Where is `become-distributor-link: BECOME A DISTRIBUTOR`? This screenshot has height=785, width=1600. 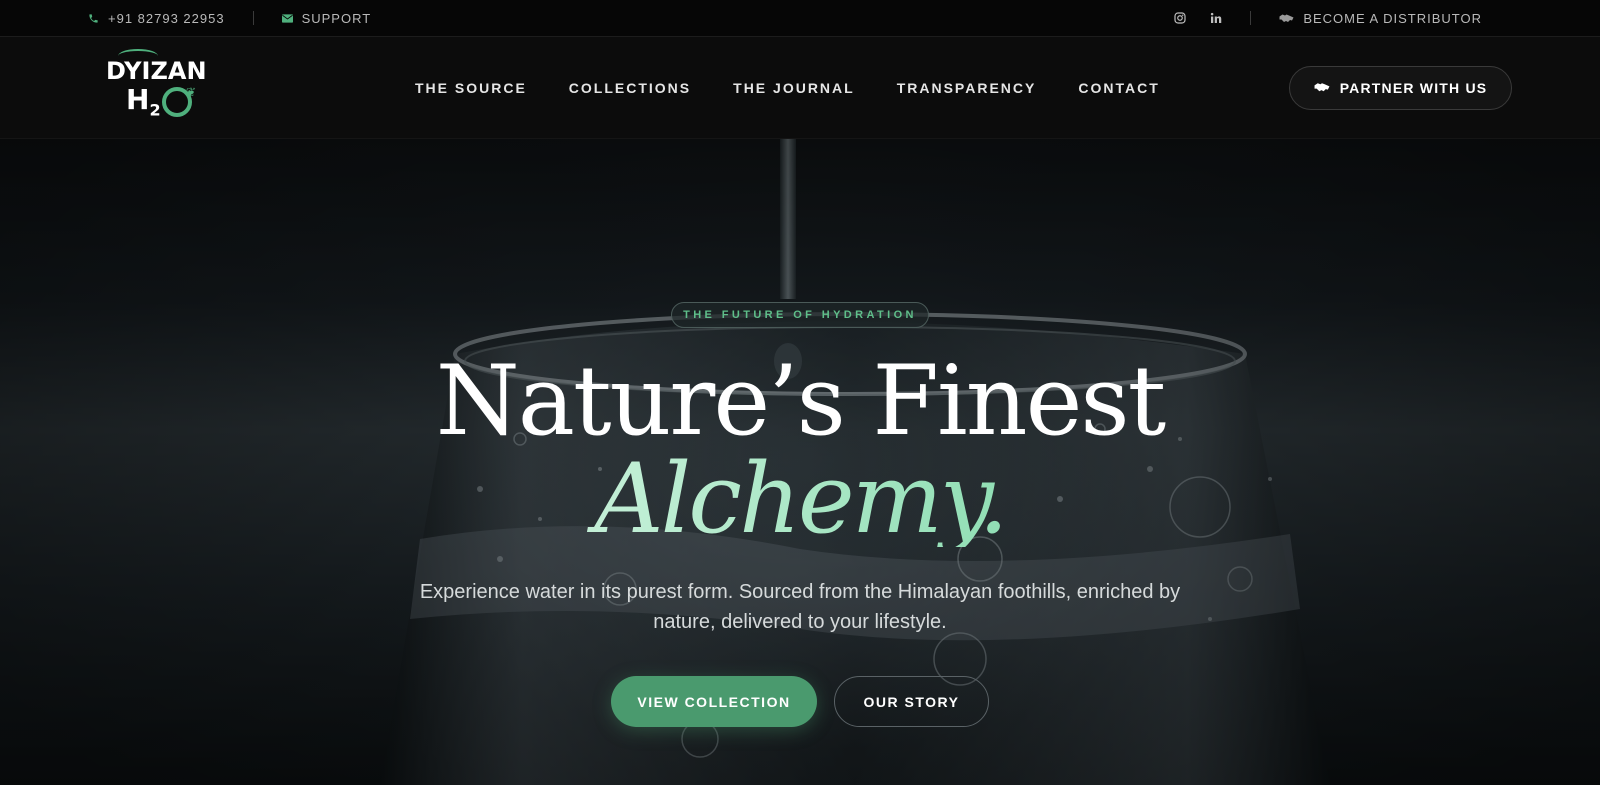 become-distributor-link: BECOME A DISTRIBUTOR is located at coordinates (1380, 18).